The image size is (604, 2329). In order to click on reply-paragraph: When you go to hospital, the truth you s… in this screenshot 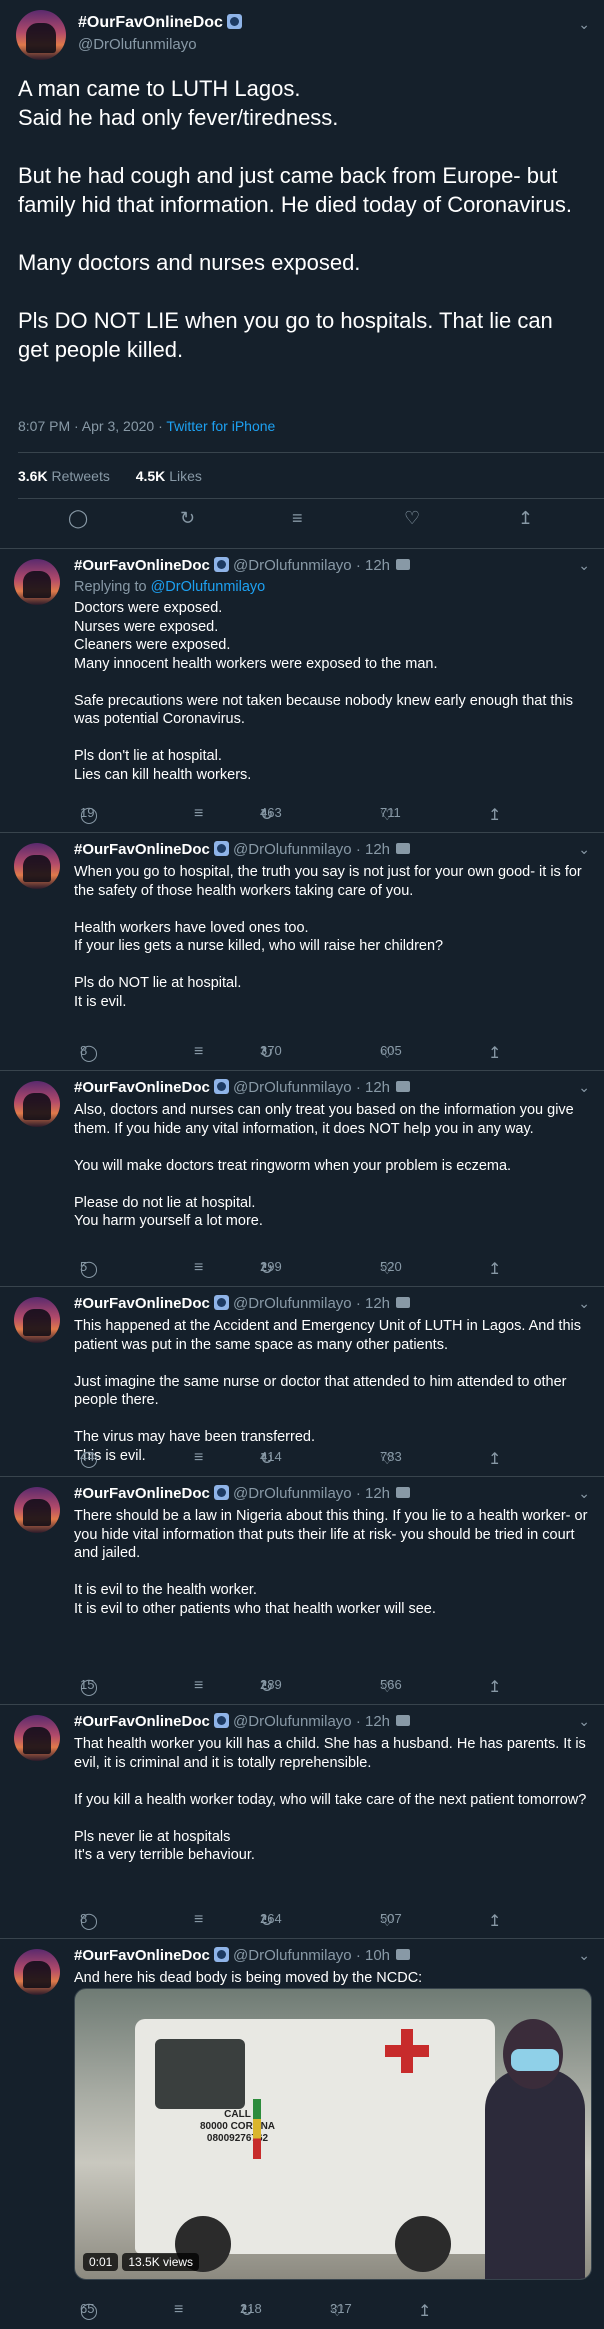, I will do `click(328, 881)`.